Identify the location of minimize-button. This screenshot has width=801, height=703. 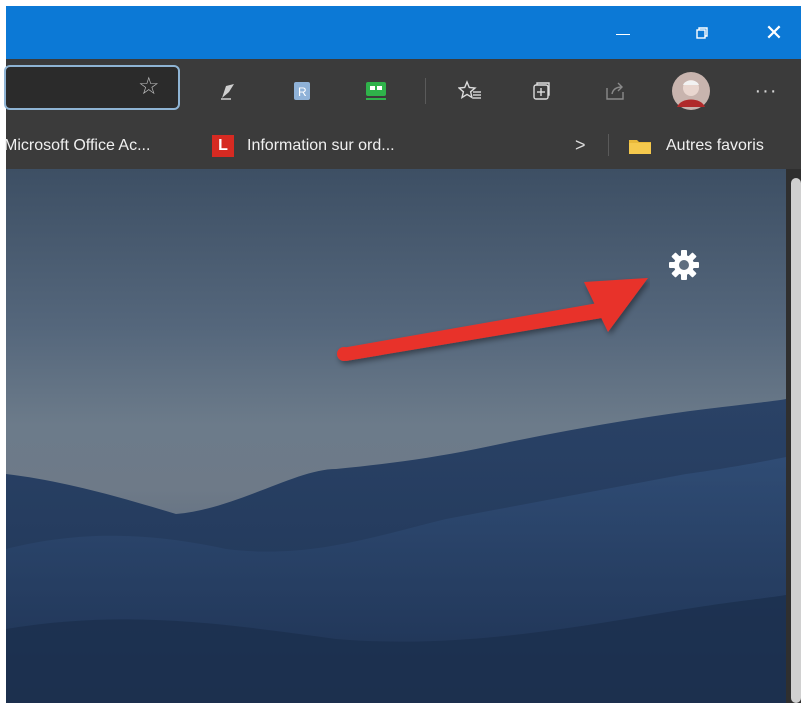
(623, 32).